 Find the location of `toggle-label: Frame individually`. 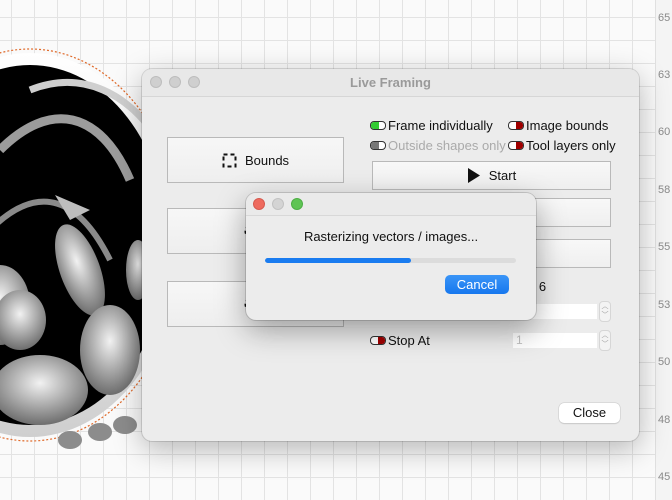

toggle-label: Frame individually is located at coordinates (440, 125).